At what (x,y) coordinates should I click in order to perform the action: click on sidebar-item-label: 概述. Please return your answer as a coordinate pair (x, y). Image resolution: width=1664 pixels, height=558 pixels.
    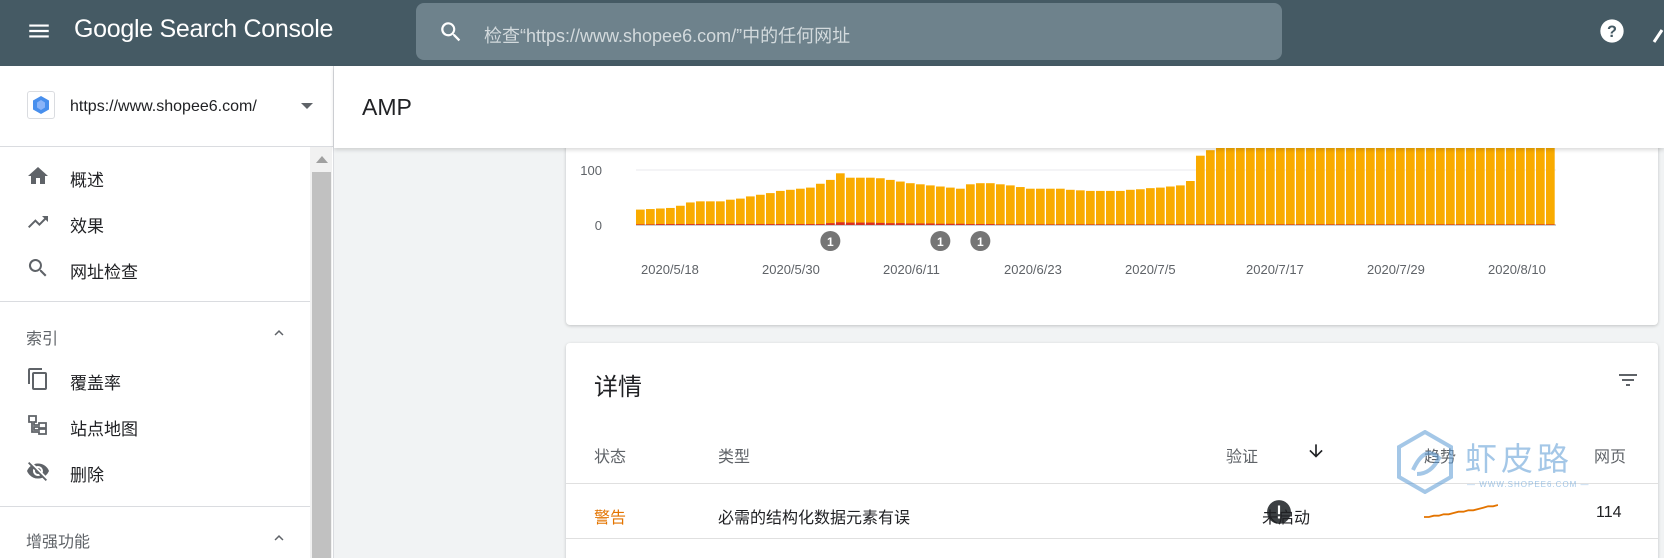
    Looking at the image, I should click on (87, 180).